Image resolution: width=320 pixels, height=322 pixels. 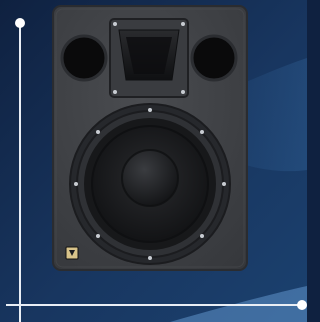 I want to click on left-port, so click(x=84, y=58).